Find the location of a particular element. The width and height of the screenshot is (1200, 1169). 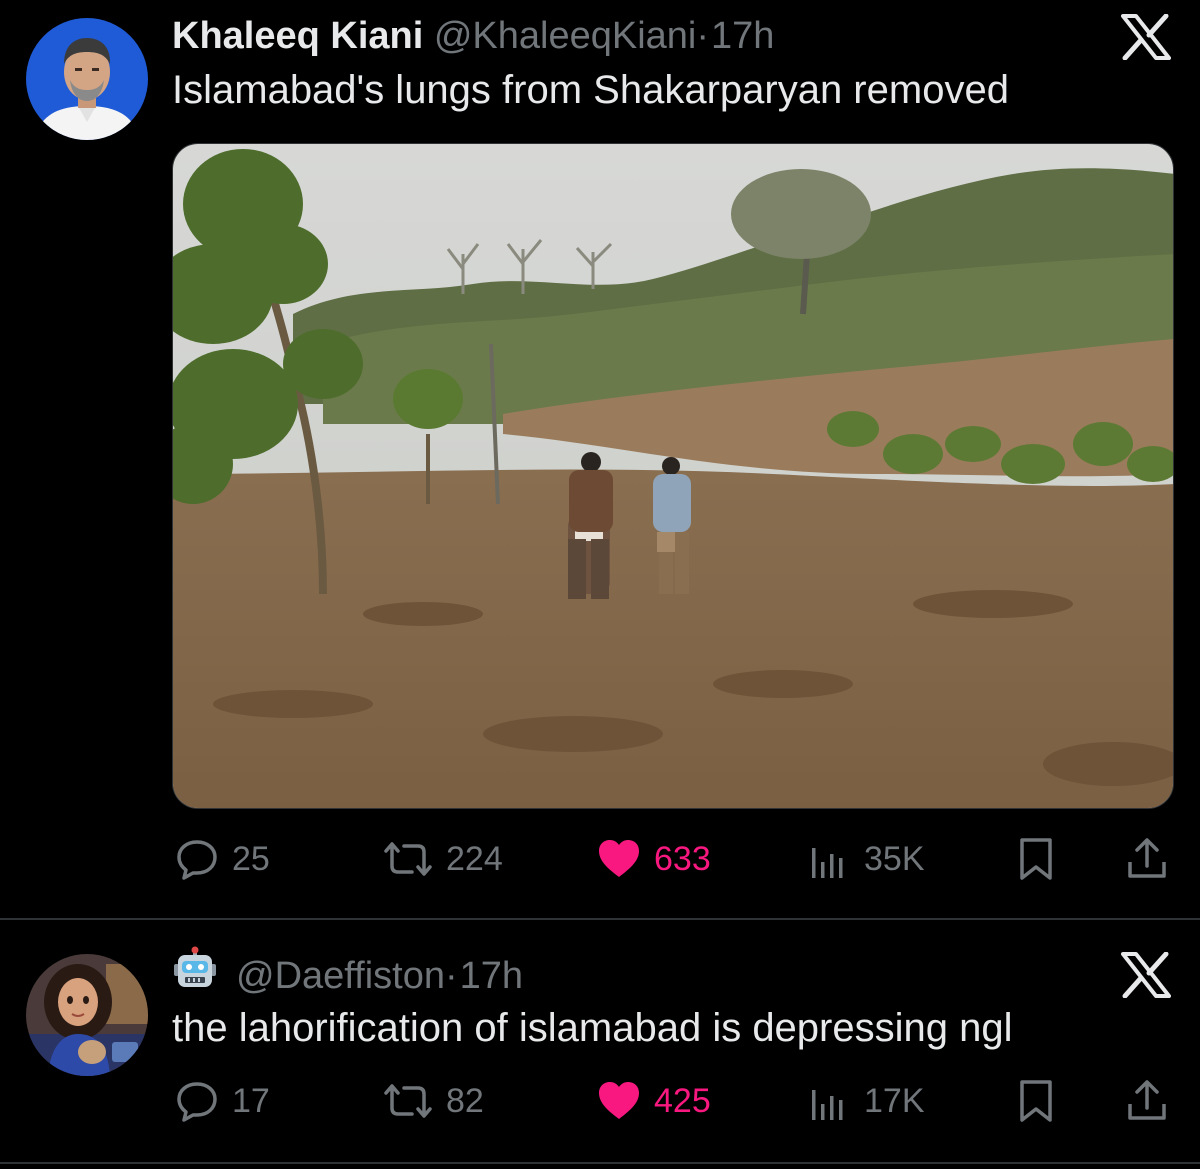

tweet-action-bar: 25 224 633 35K is located at coordinates (672, 859).